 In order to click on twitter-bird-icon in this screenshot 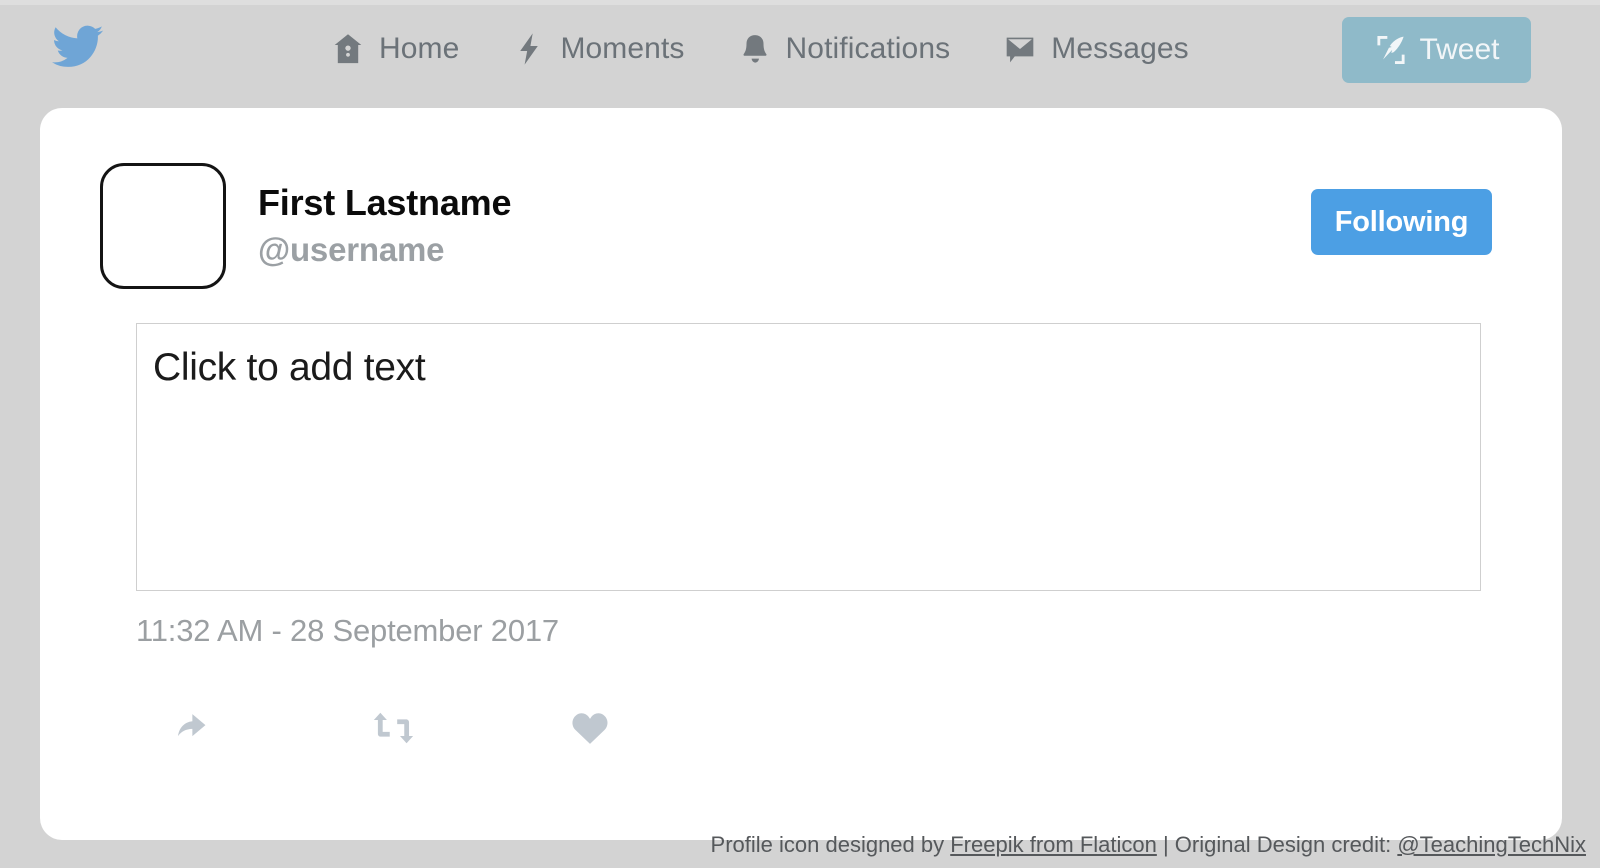, I will do `click(78, 49)`.